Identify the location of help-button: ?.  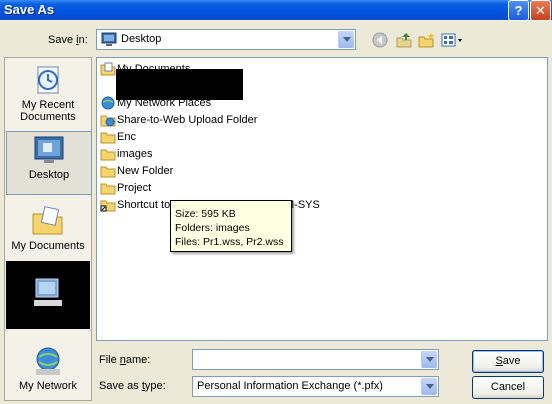
(518, 10).